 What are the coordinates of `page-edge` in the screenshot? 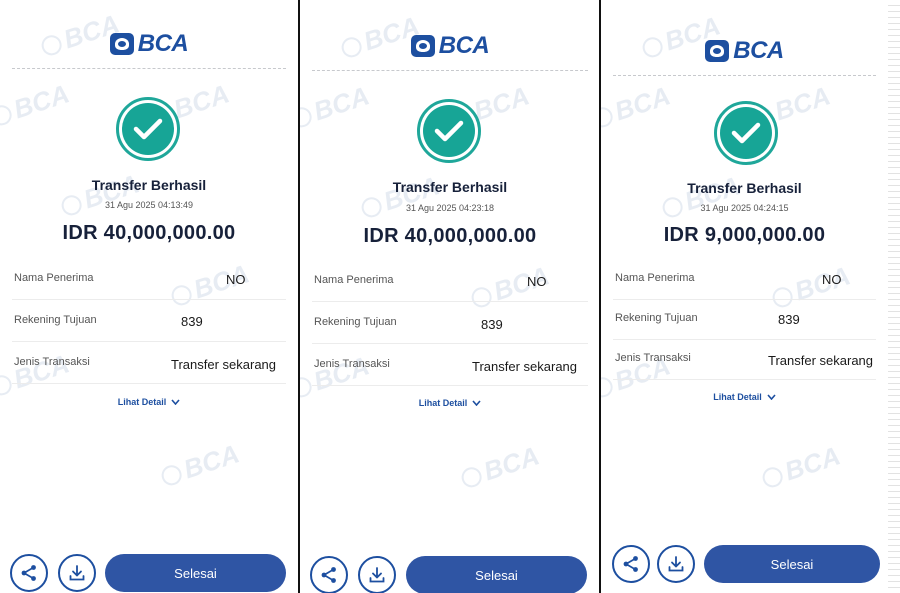 It's located at (894, 296).